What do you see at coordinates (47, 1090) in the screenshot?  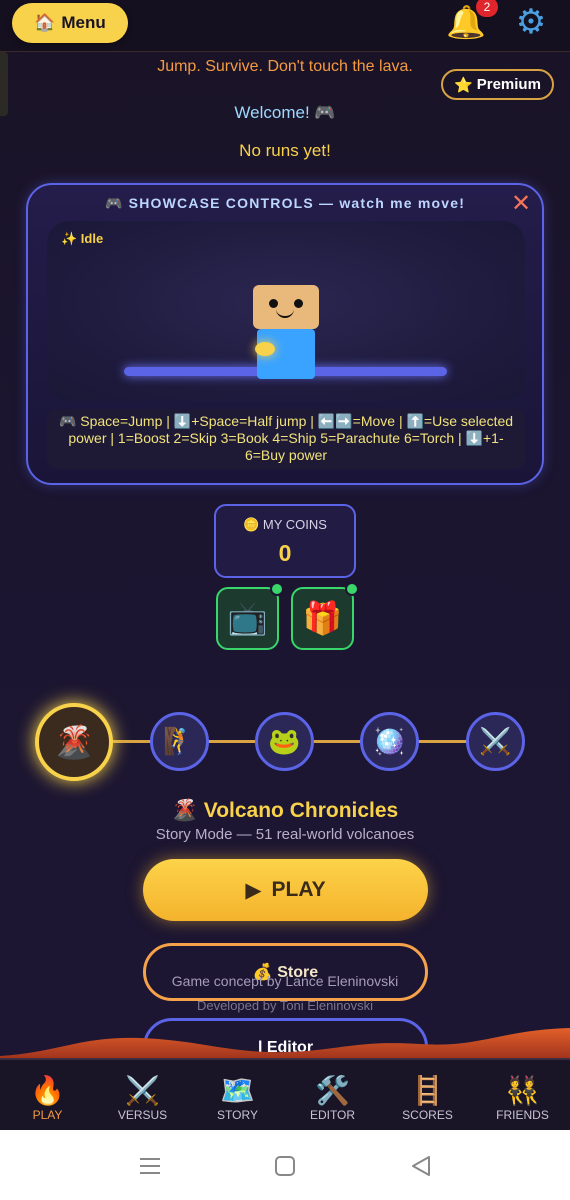 I see `fire-icon: 🔥` at bounding box center [47, 1090].